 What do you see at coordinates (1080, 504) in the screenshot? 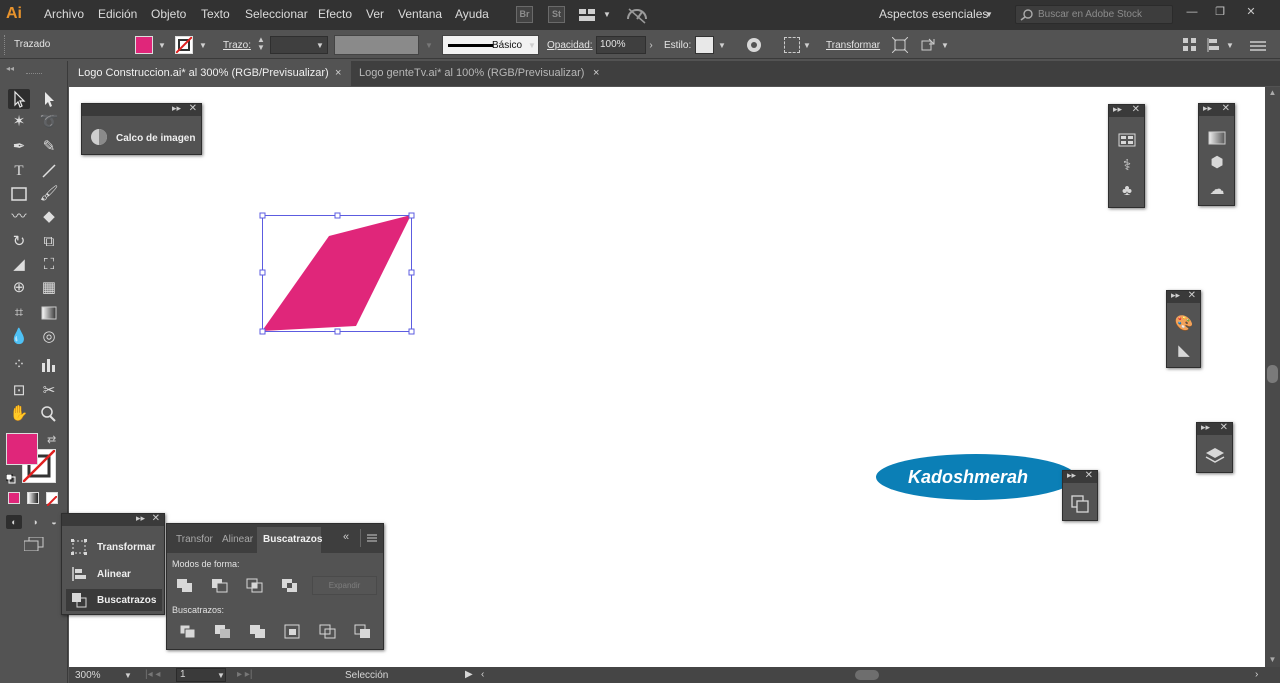
I see `artboards-icon` at bounding box center [1080, 504].